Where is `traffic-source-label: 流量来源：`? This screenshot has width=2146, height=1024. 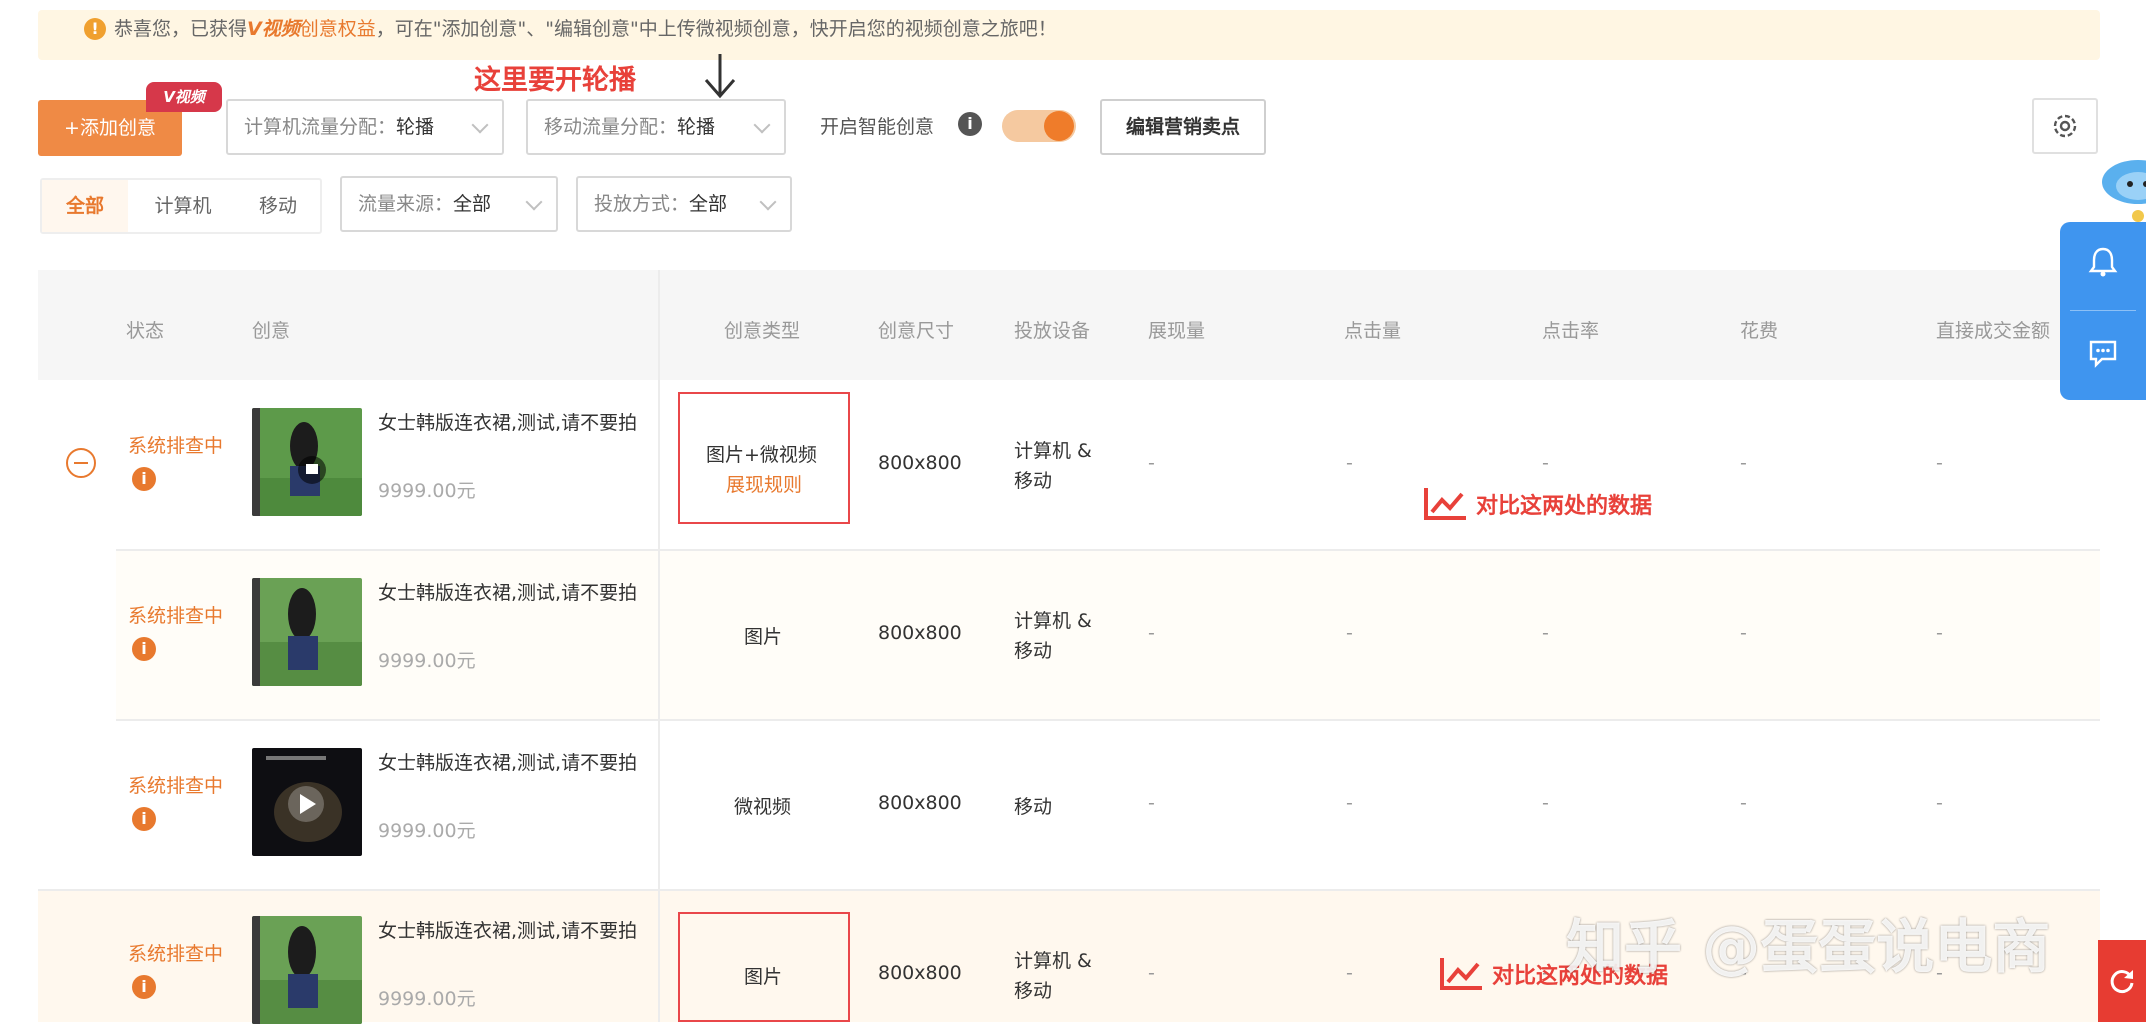 traffic-source-label: 流量来源： is located at coordinates (406, 204).